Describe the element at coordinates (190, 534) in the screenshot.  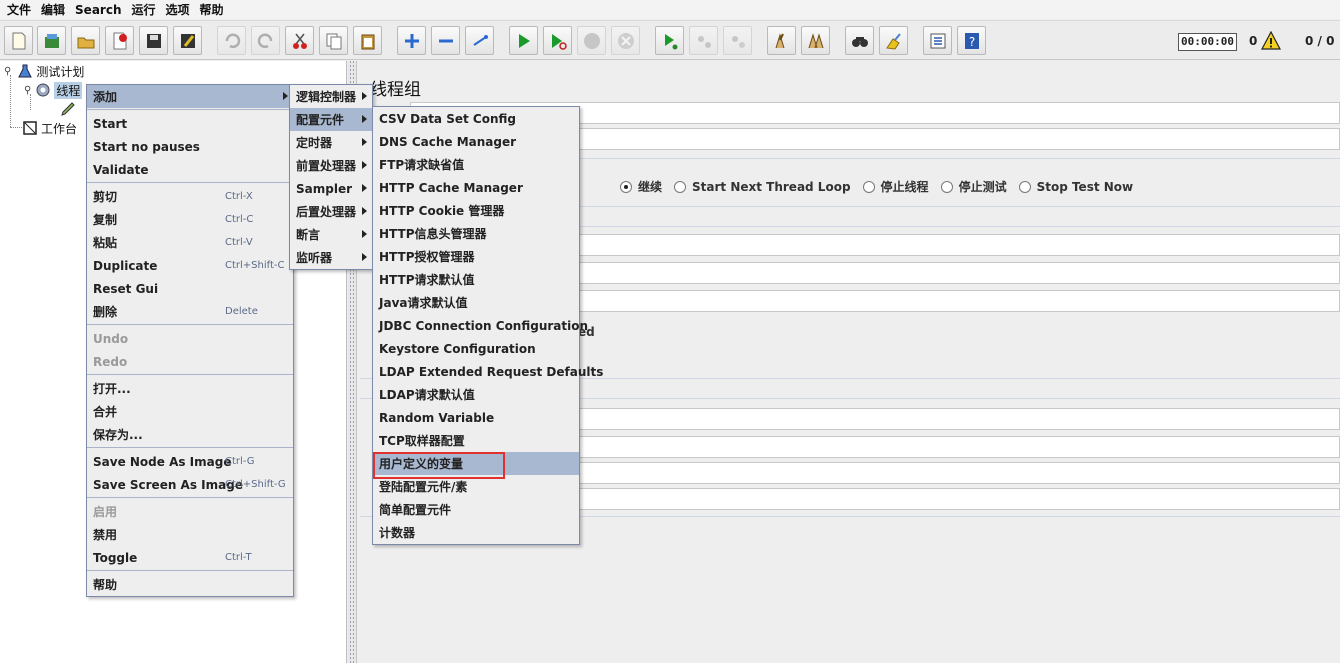
I see `menu-item-item-24: 禁用` at that location.